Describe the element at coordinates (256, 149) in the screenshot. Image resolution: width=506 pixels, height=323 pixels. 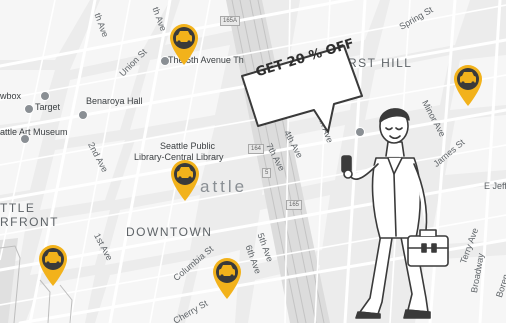
I see `route-shield-164: 164` at that location.